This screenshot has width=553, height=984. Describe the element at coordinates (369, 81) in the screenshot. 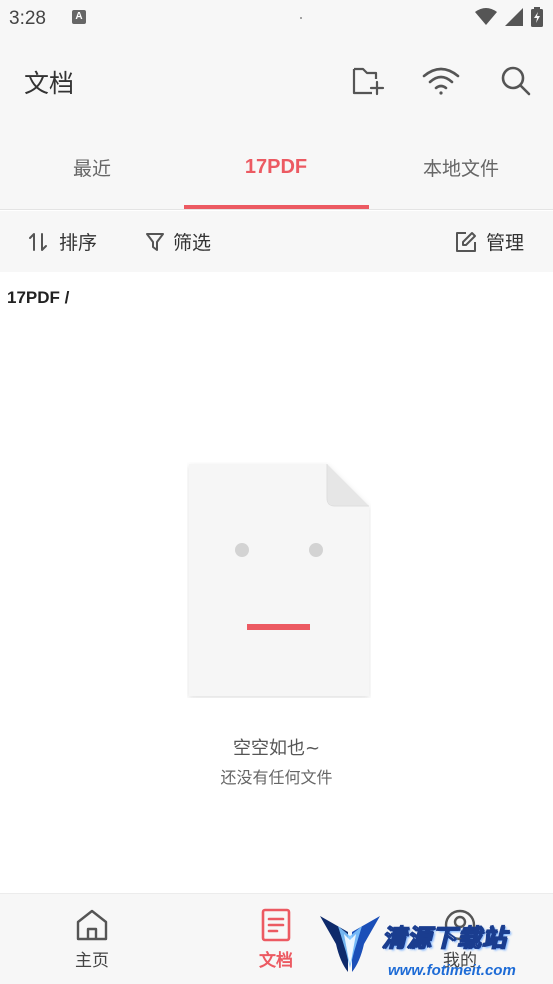

I see `new-folder-icon` at that location.